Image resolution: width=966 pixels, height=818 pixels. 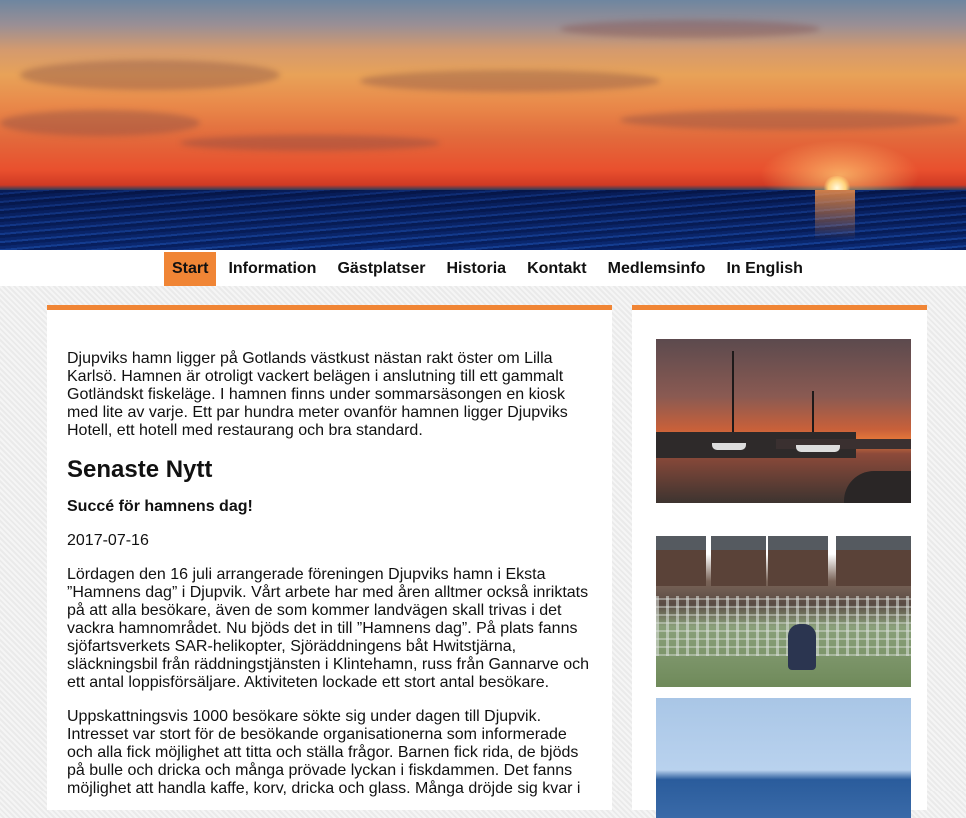 What do you see at coordinates (140, 469) in the screenshot?
I see `news-heading: Senaste Nytt` at bounding box center [140, 469].